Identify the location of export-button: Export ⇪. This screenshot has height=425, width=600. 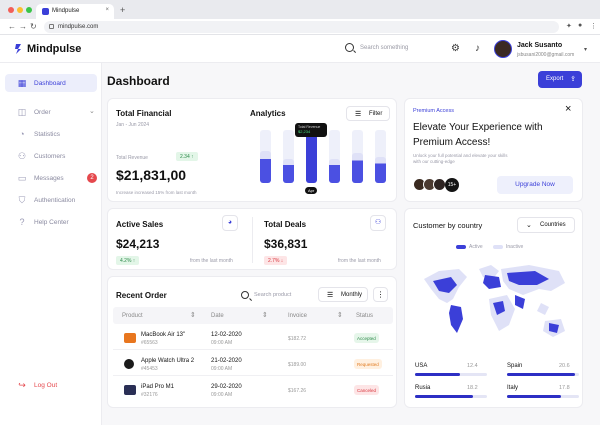
(560, 79).